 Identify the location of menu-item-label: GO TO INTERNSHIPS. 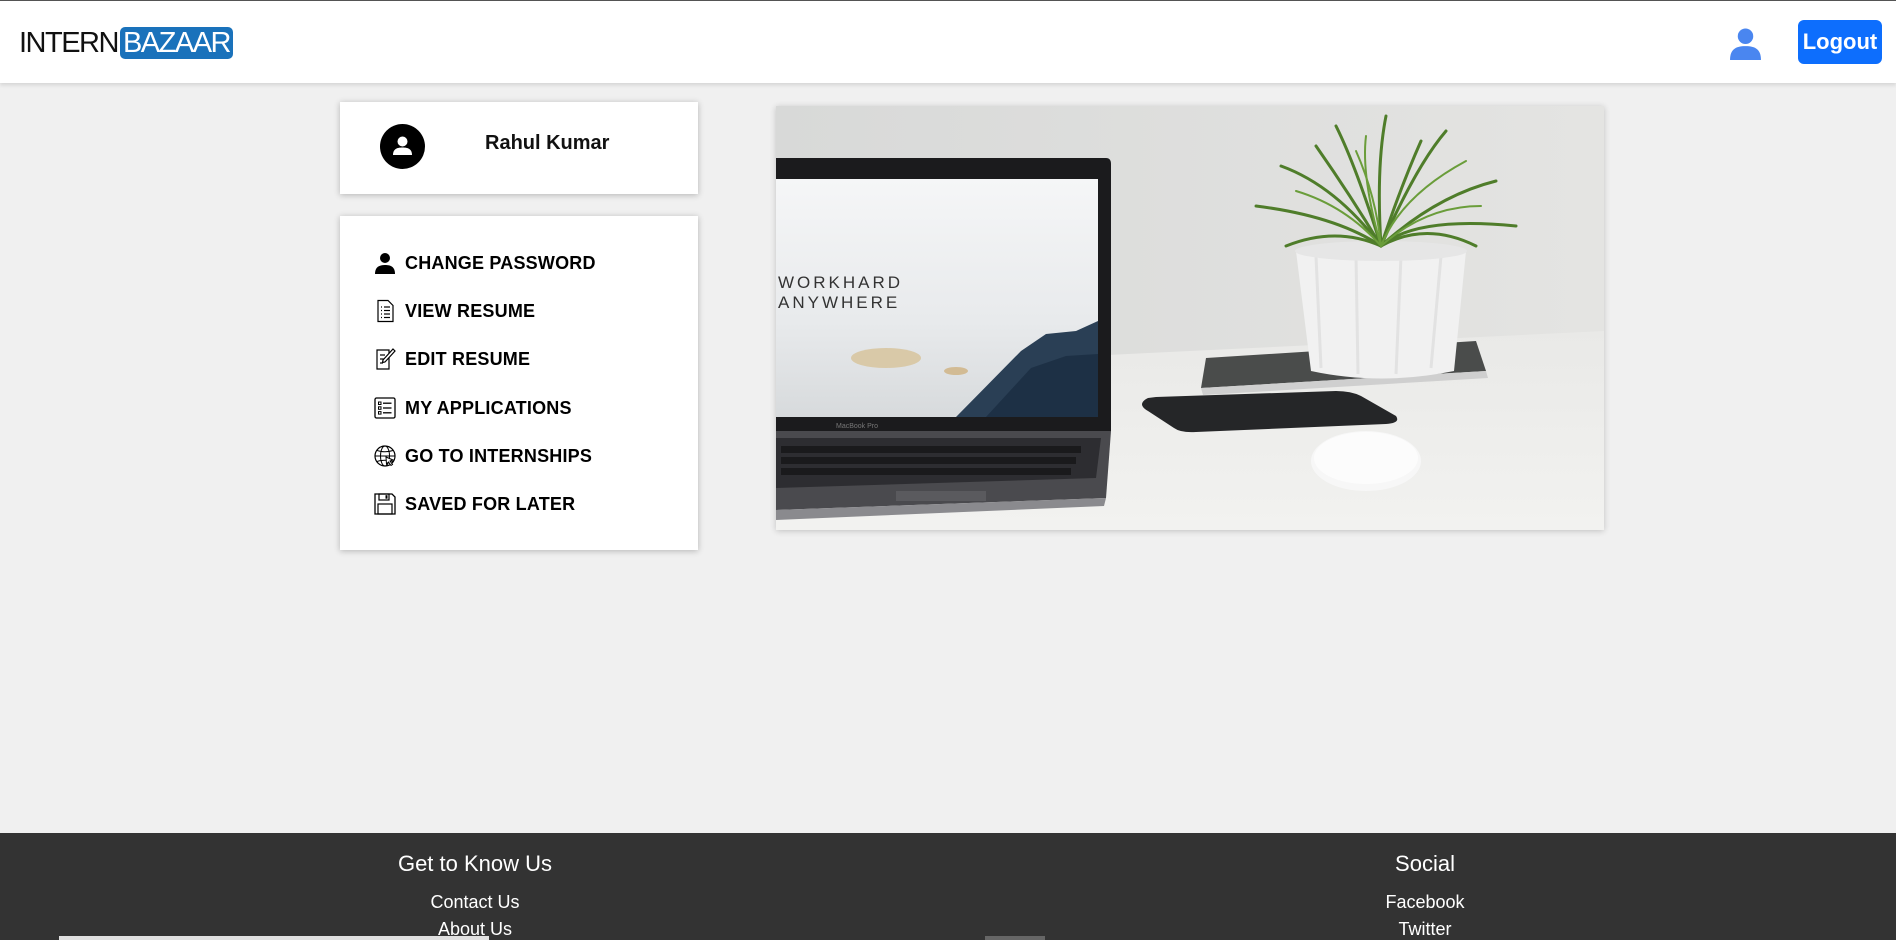
(499, 455).